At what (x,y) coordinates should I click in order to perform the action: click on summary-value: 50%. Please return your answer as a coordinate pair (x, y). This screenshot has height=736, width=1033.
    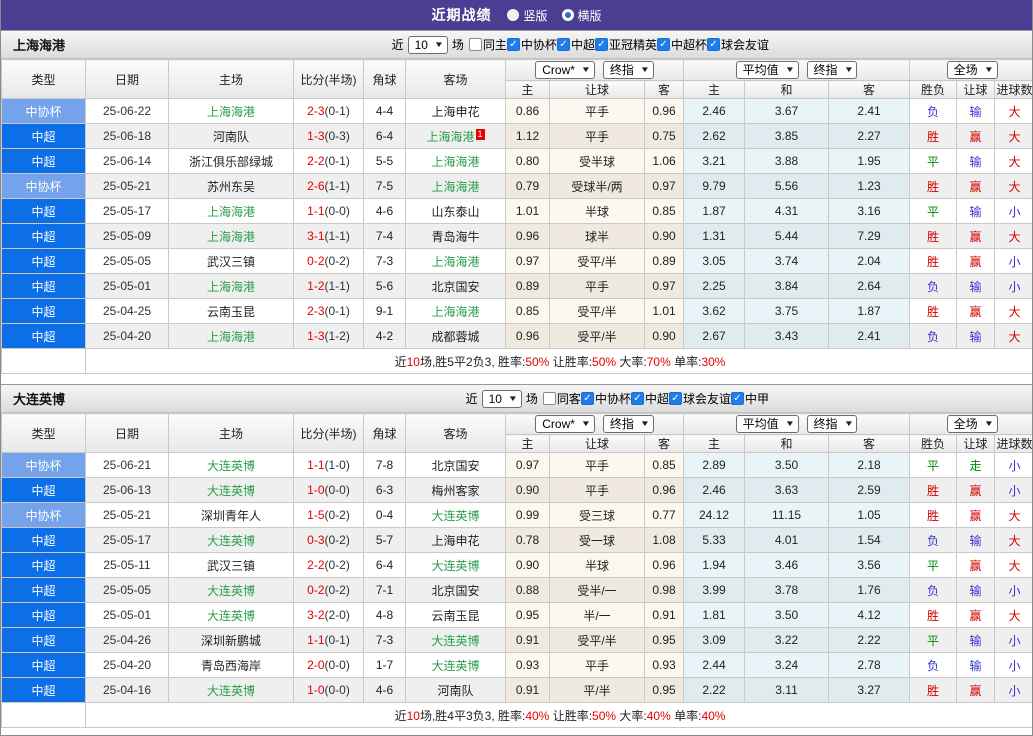
    Looking at the image, I should click on (604, 715).